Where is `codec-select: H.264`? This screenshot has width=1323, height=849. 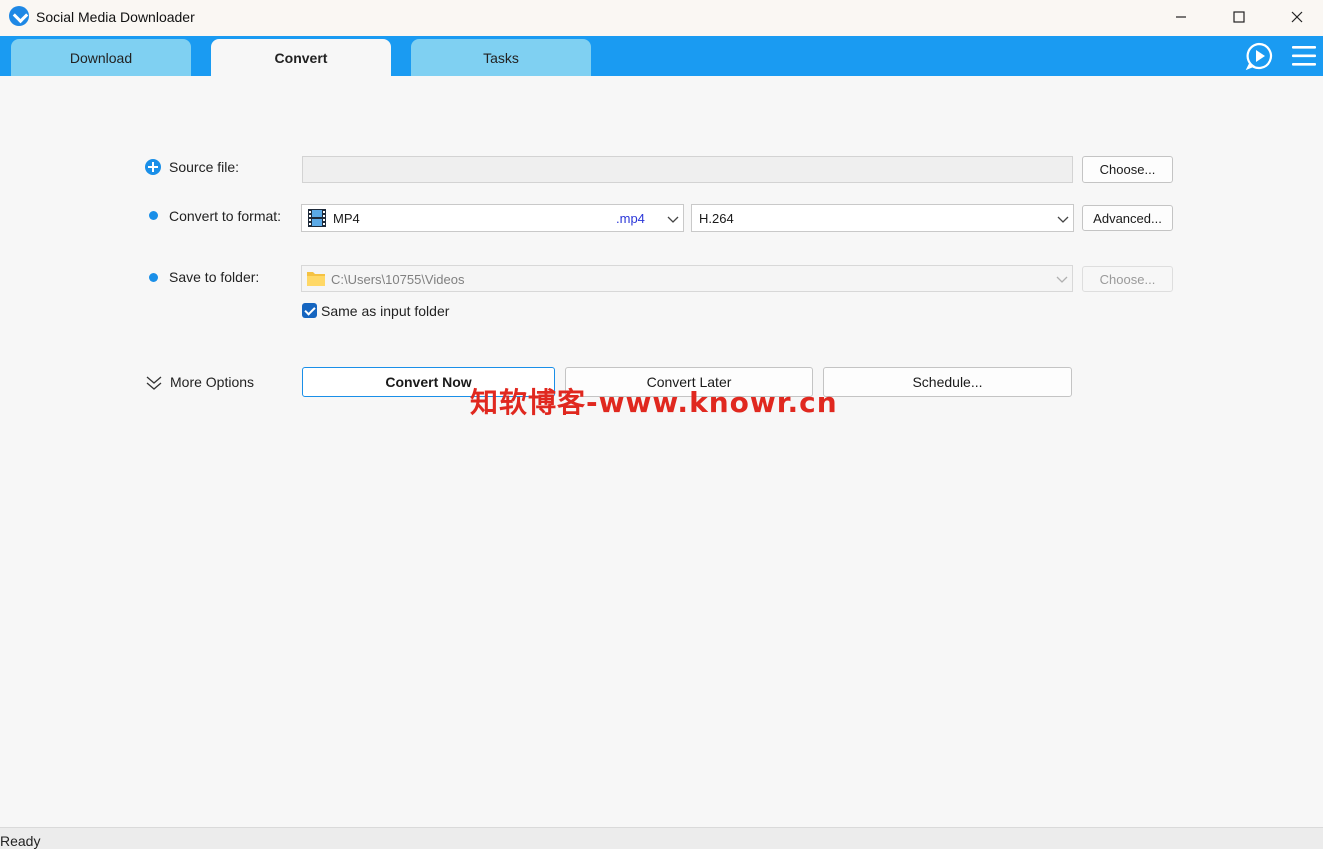
codec-select: H.264 is located at coordinates (882, 218).